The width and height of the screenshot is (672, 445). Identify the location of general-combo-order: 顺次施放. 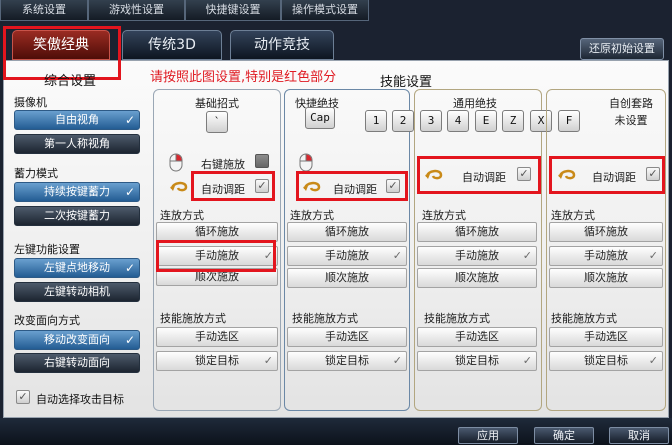
(477, 278).